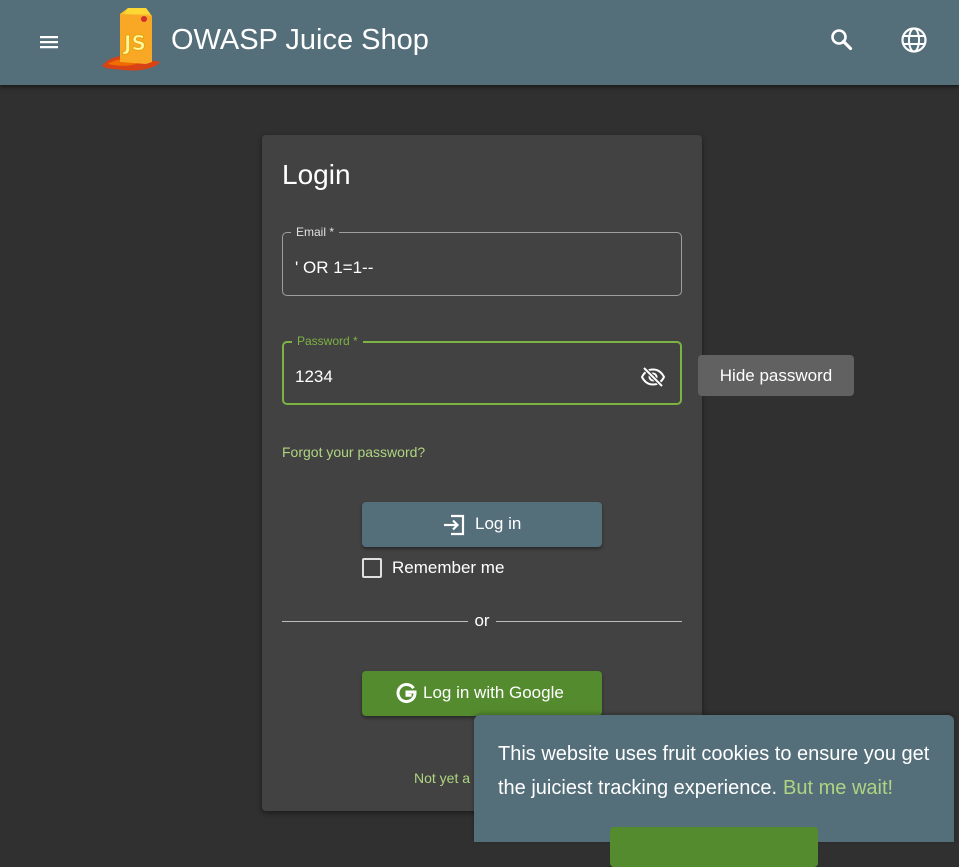 This screenshot has height=867, width=959. What do you see at coordinates (442, 778) in the screenshot?
I see `register-link: Not yet a` at bounding box center [442, 778].